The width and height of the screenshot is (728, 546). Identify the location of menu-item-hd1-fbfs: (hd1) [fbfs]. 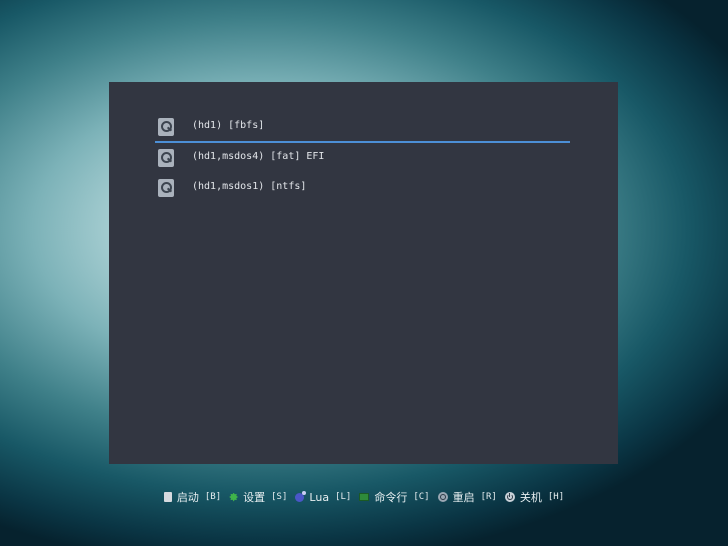
(362, 129).